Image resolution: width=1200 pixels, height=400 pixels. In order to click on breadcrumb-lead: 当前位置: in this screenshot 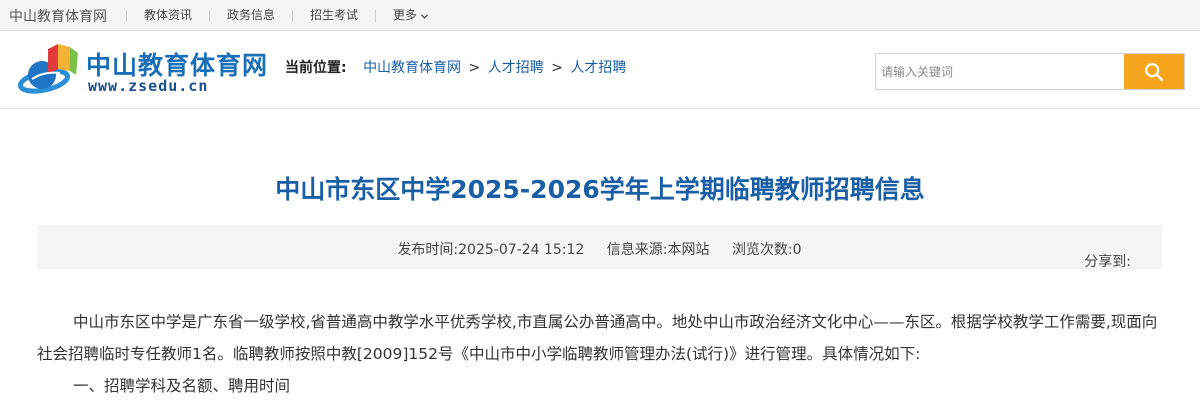, I will do `click(316, 68)`.